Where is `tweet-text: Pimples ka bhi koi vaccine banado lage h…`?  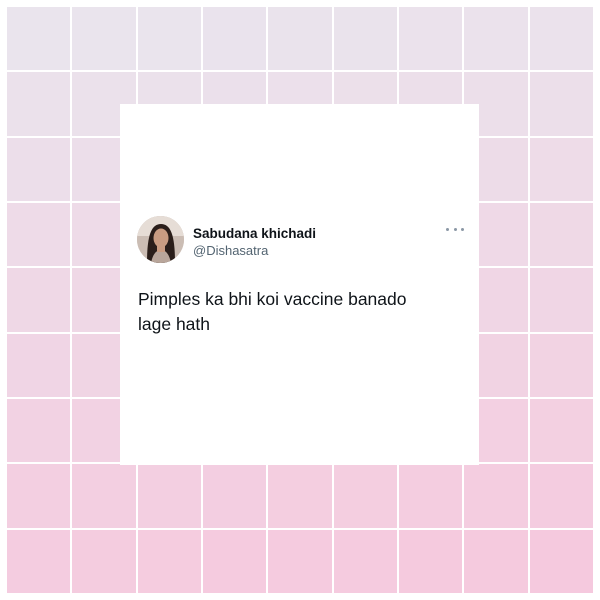
tweet-text: Pimples ka bhi koi vaccine banado lage h… is located at coordinates (298, 312).